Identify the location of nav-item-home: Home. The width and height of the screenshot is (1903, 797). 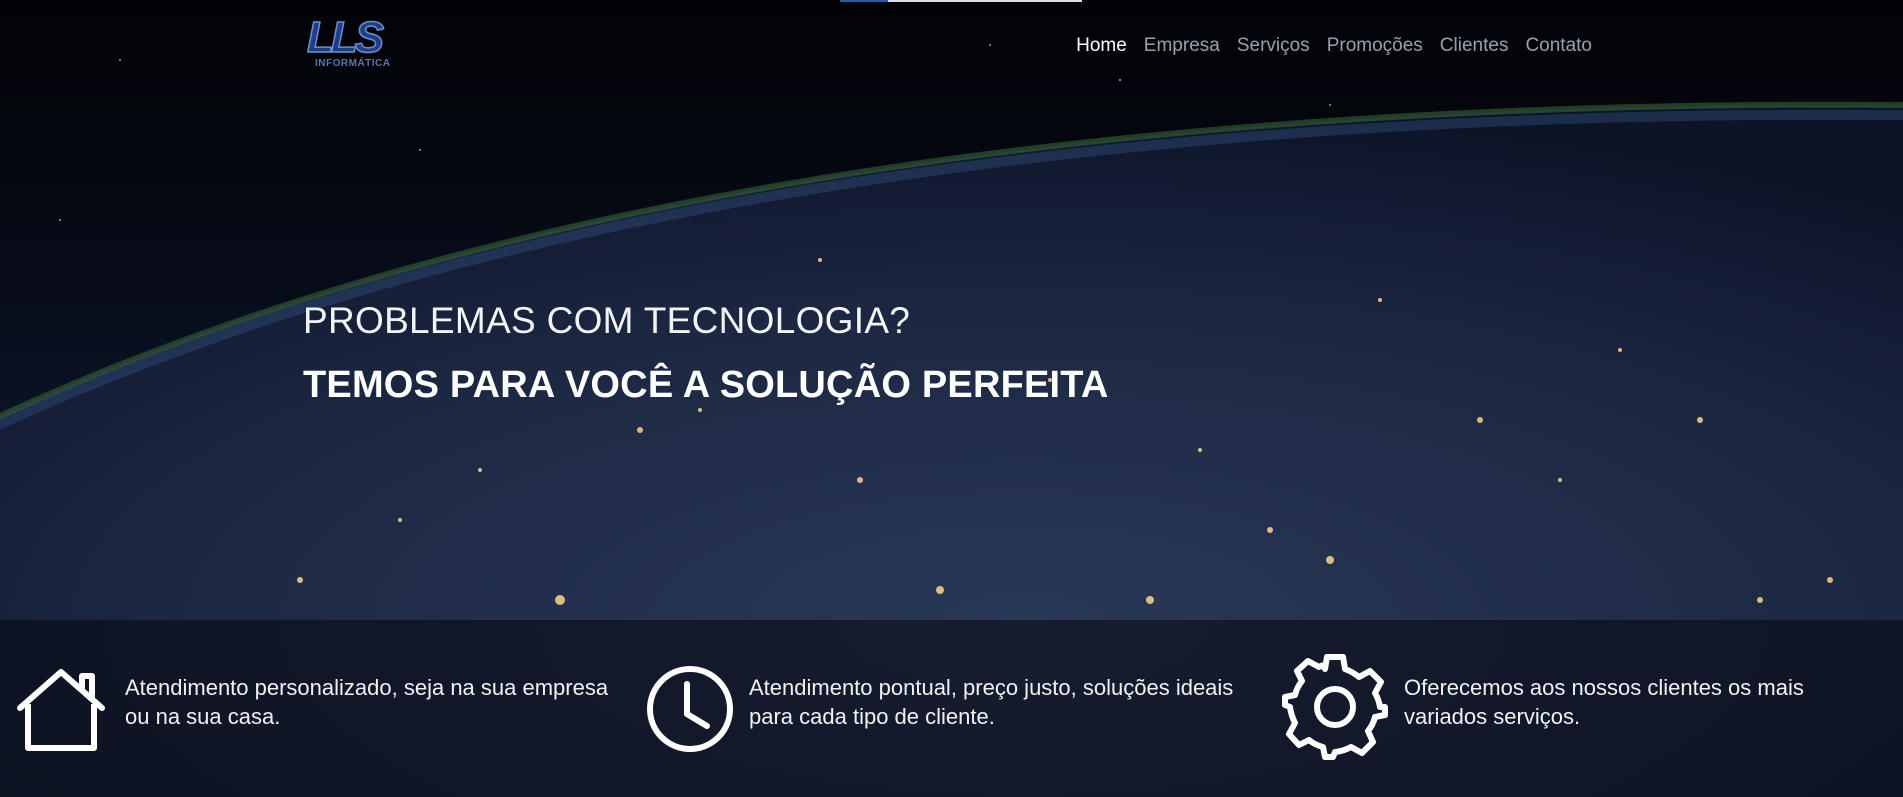
(1101, 46).